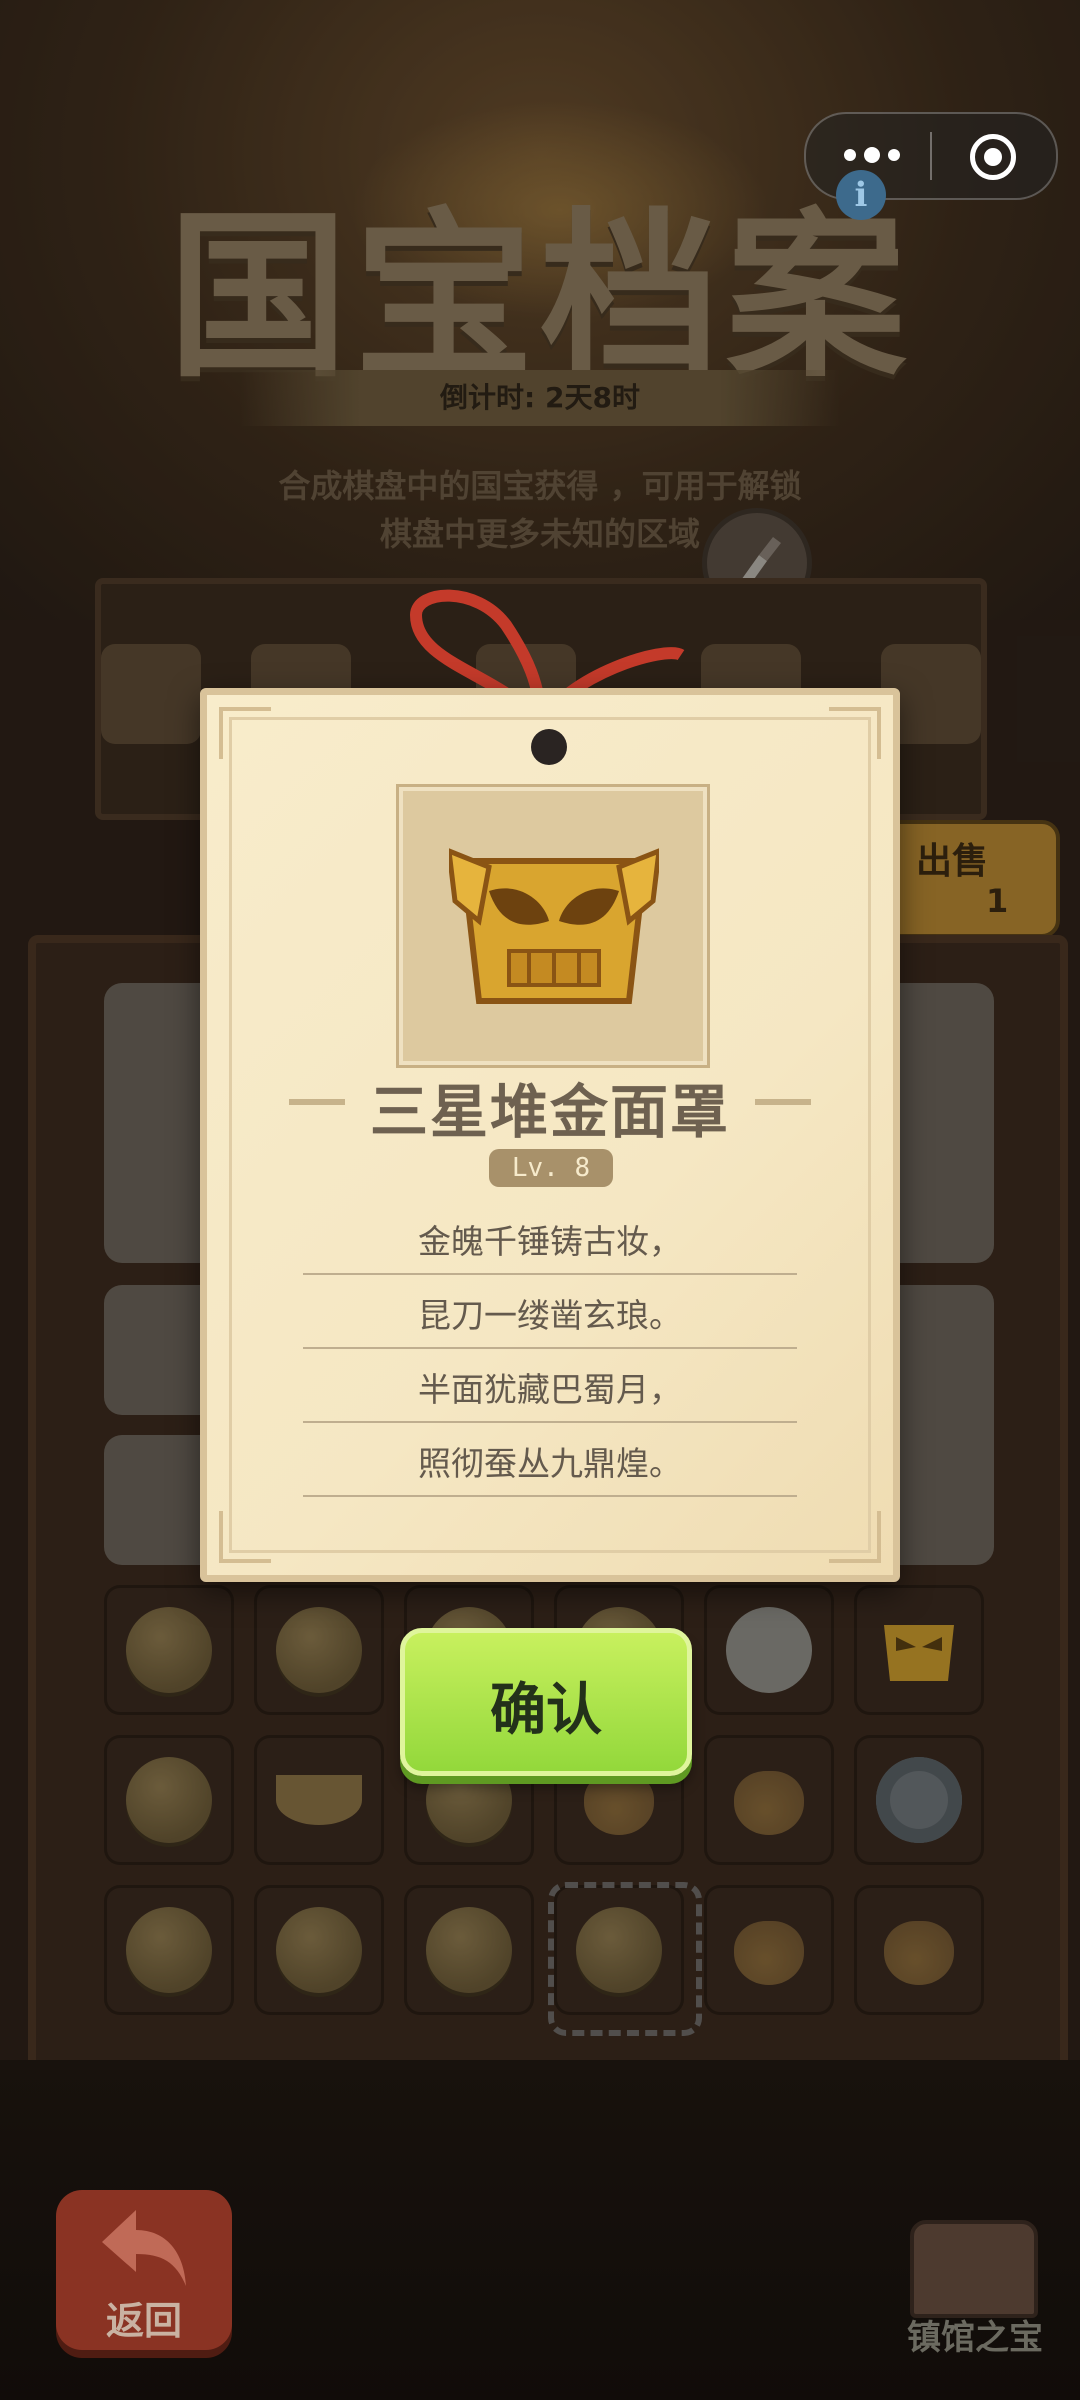 Image resolution: width=1080 pixels, height=2400 pixels. Describe the element at coordinates (974, 2269) in the screenshot. I see `treasure-chest-icon` at that location.